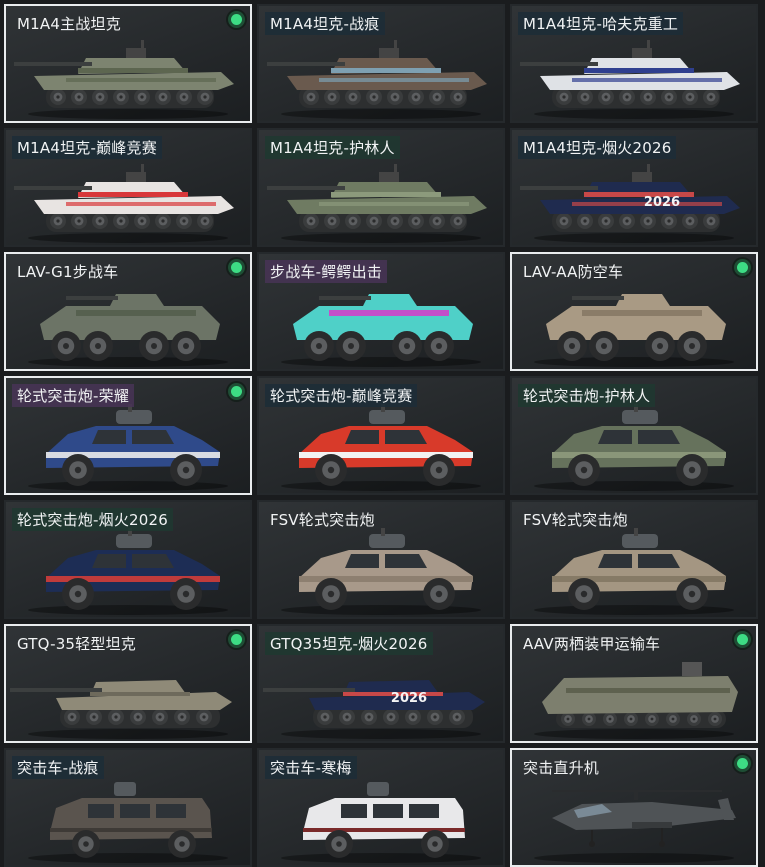 Image resolution: width=765 pixels, height=867 pixels. I want to click on vehicle-card: LAV-G1步战车, so click(128, 311).